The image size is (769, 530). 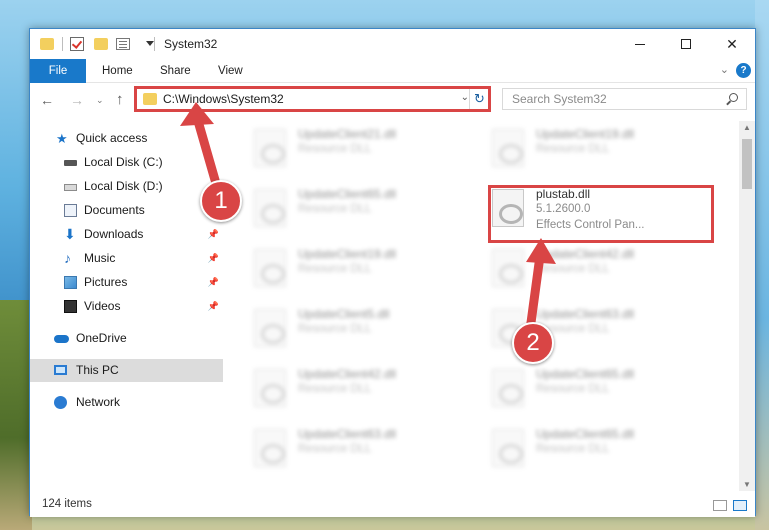 What do you see at coordinates (535, 293) in the screenshot?
I see `arrow-to-file` at bounding box center [535, 293].